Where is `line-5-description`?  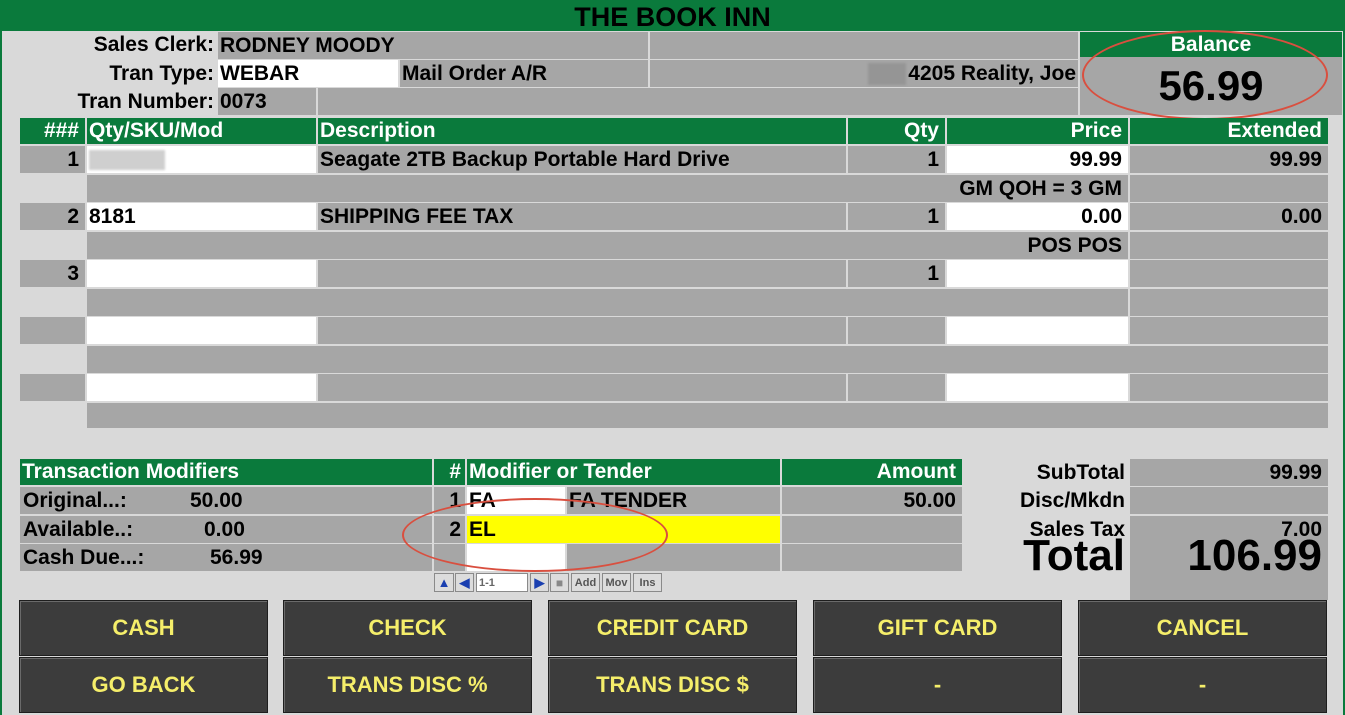
line-5-description is located at coordinates (582, 387).